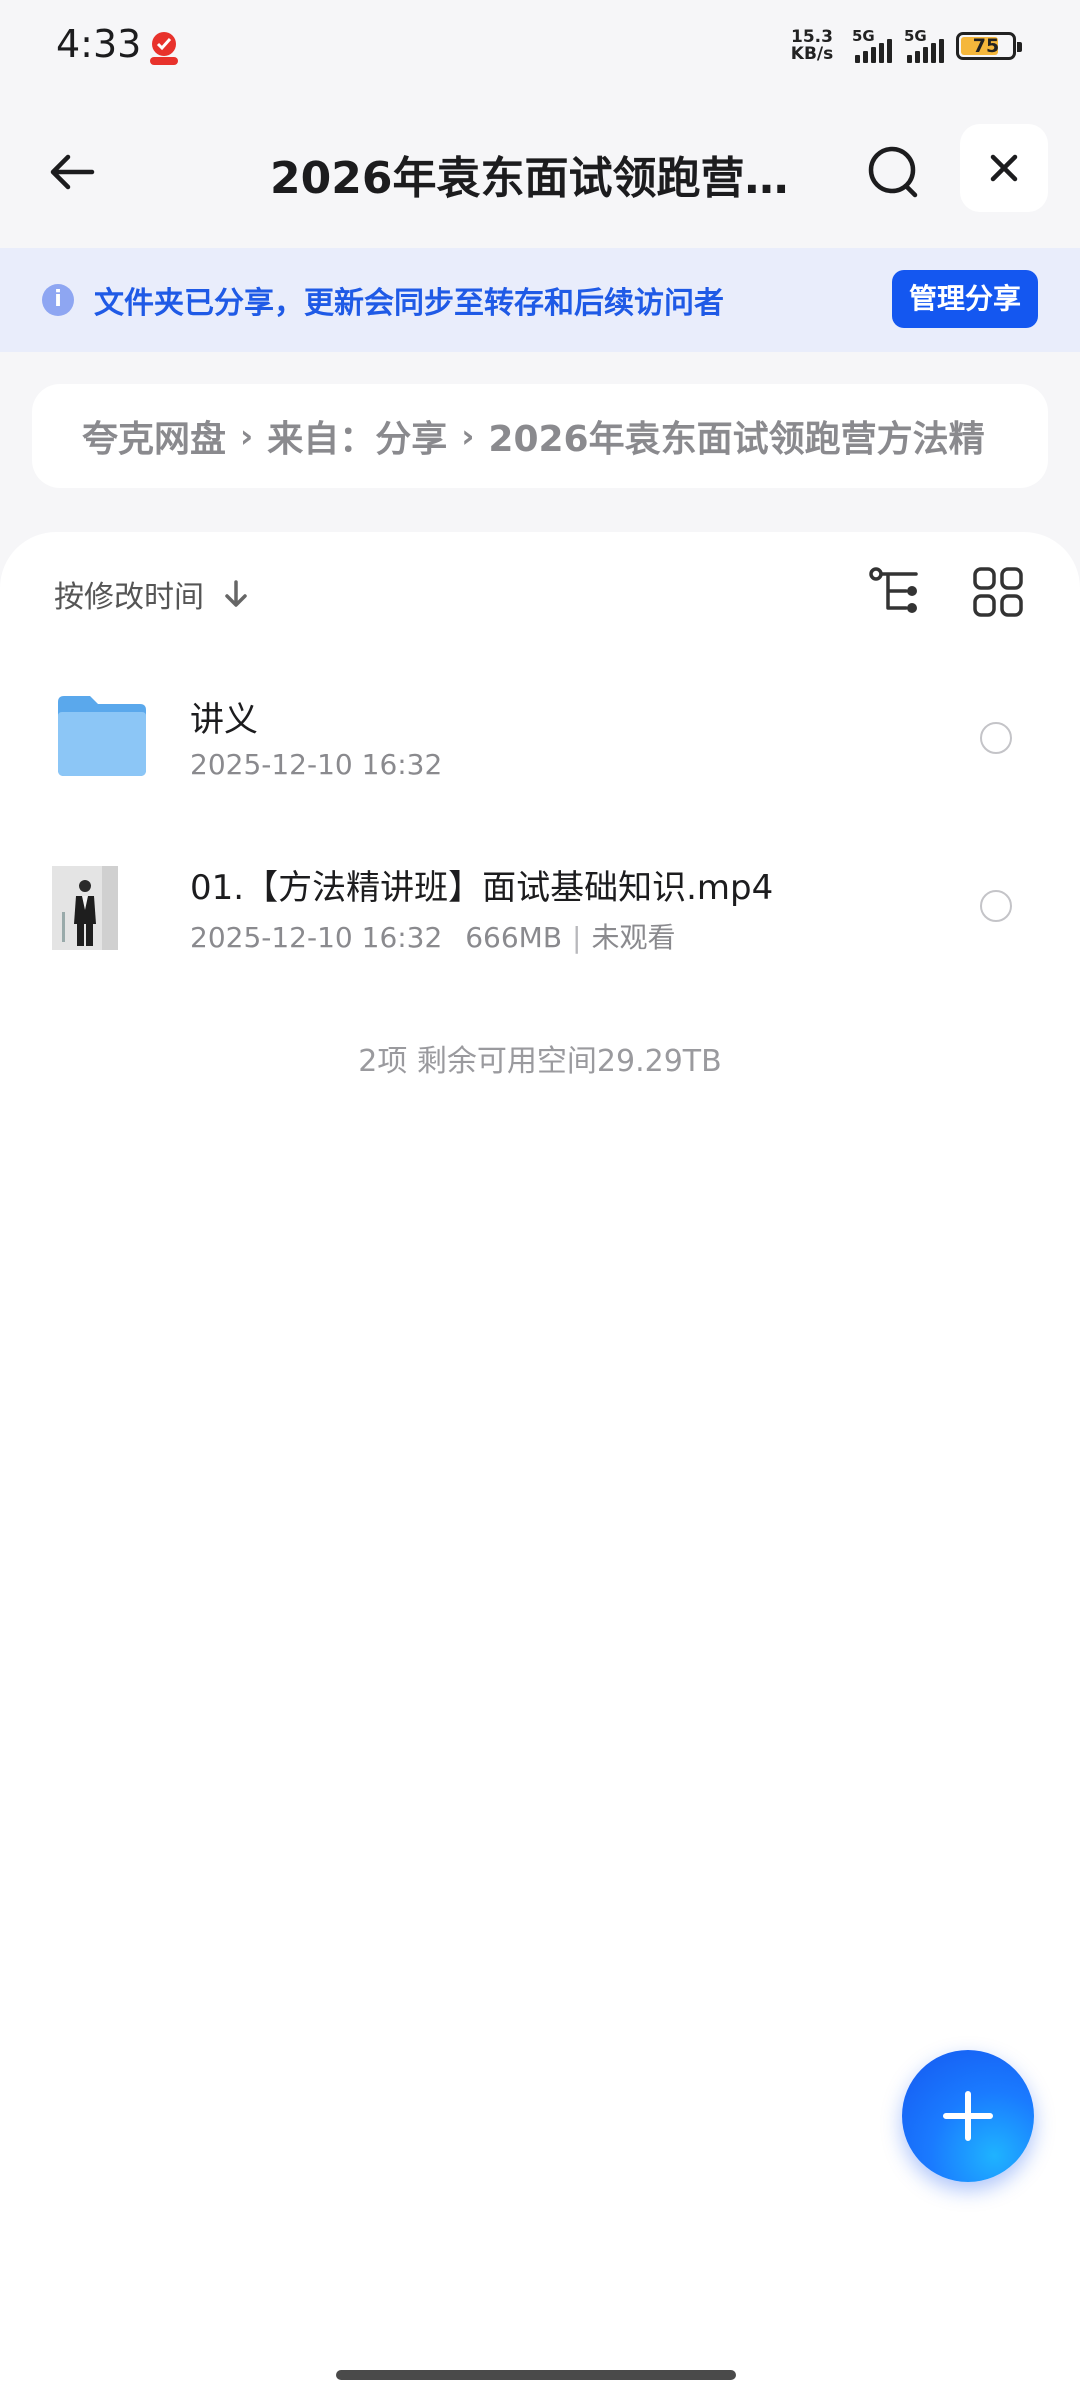  Describe the element at coordinates (986, 46) in the screenshot. I see `battery-percent: 75` at that location.